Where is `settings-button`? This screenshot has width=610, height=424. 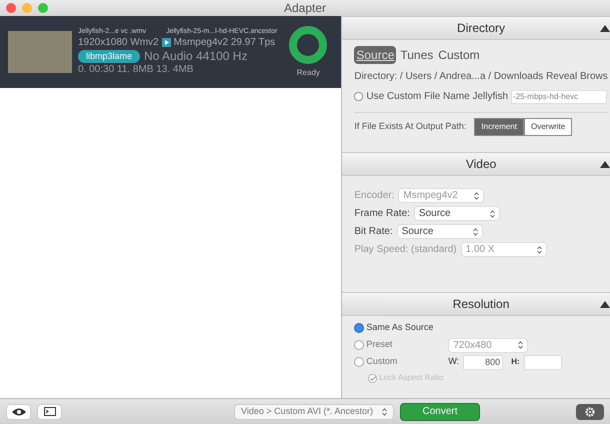 settings-button is located at coordinates (590, 412).